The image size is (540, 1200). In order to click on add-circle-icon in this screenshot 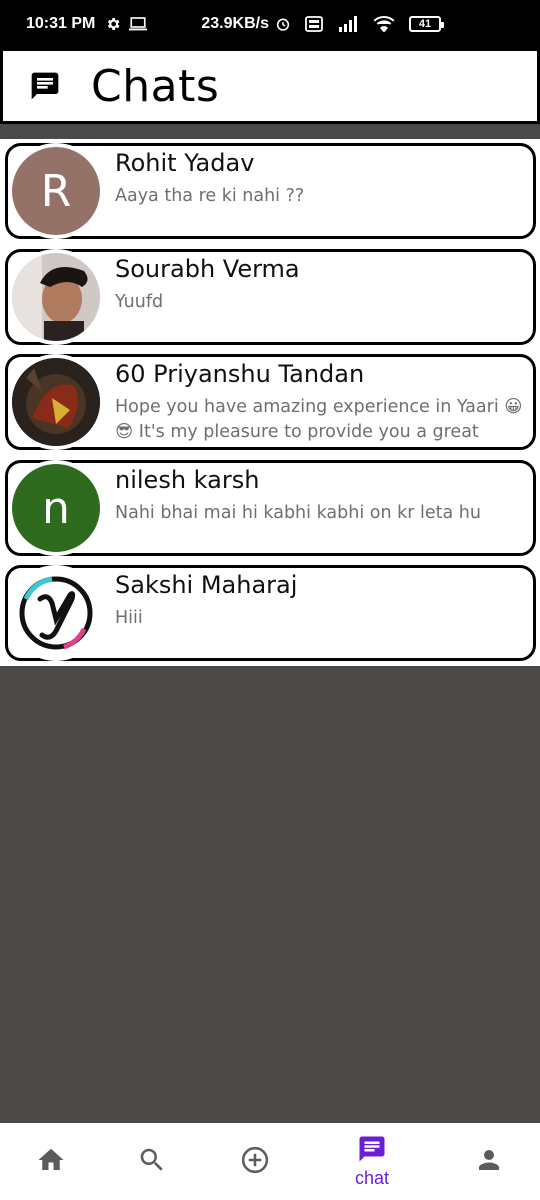, I will do `click(255, 1162)`.